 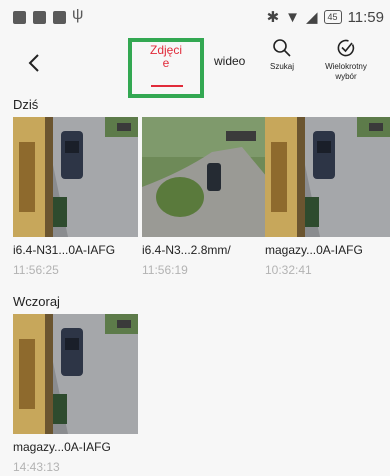 I want to click on wifi-icon: ▼, so click(x=292, y=17).